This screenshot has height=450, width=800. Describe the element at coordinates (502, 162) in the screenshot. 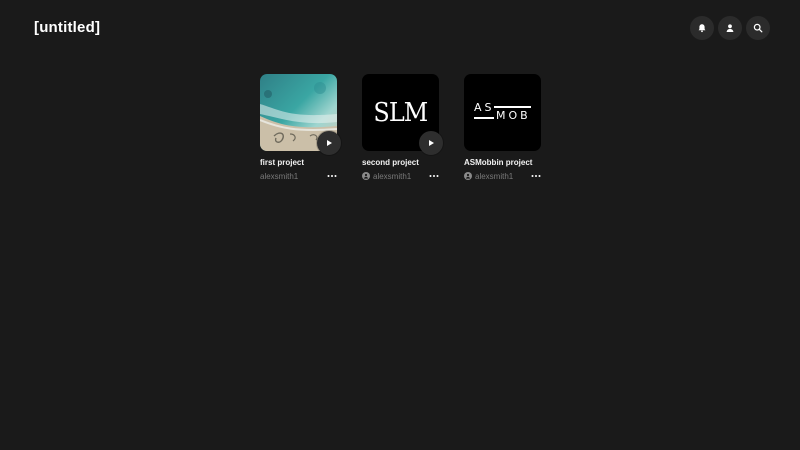

I see `project-title: ASMobbin project` at that location.